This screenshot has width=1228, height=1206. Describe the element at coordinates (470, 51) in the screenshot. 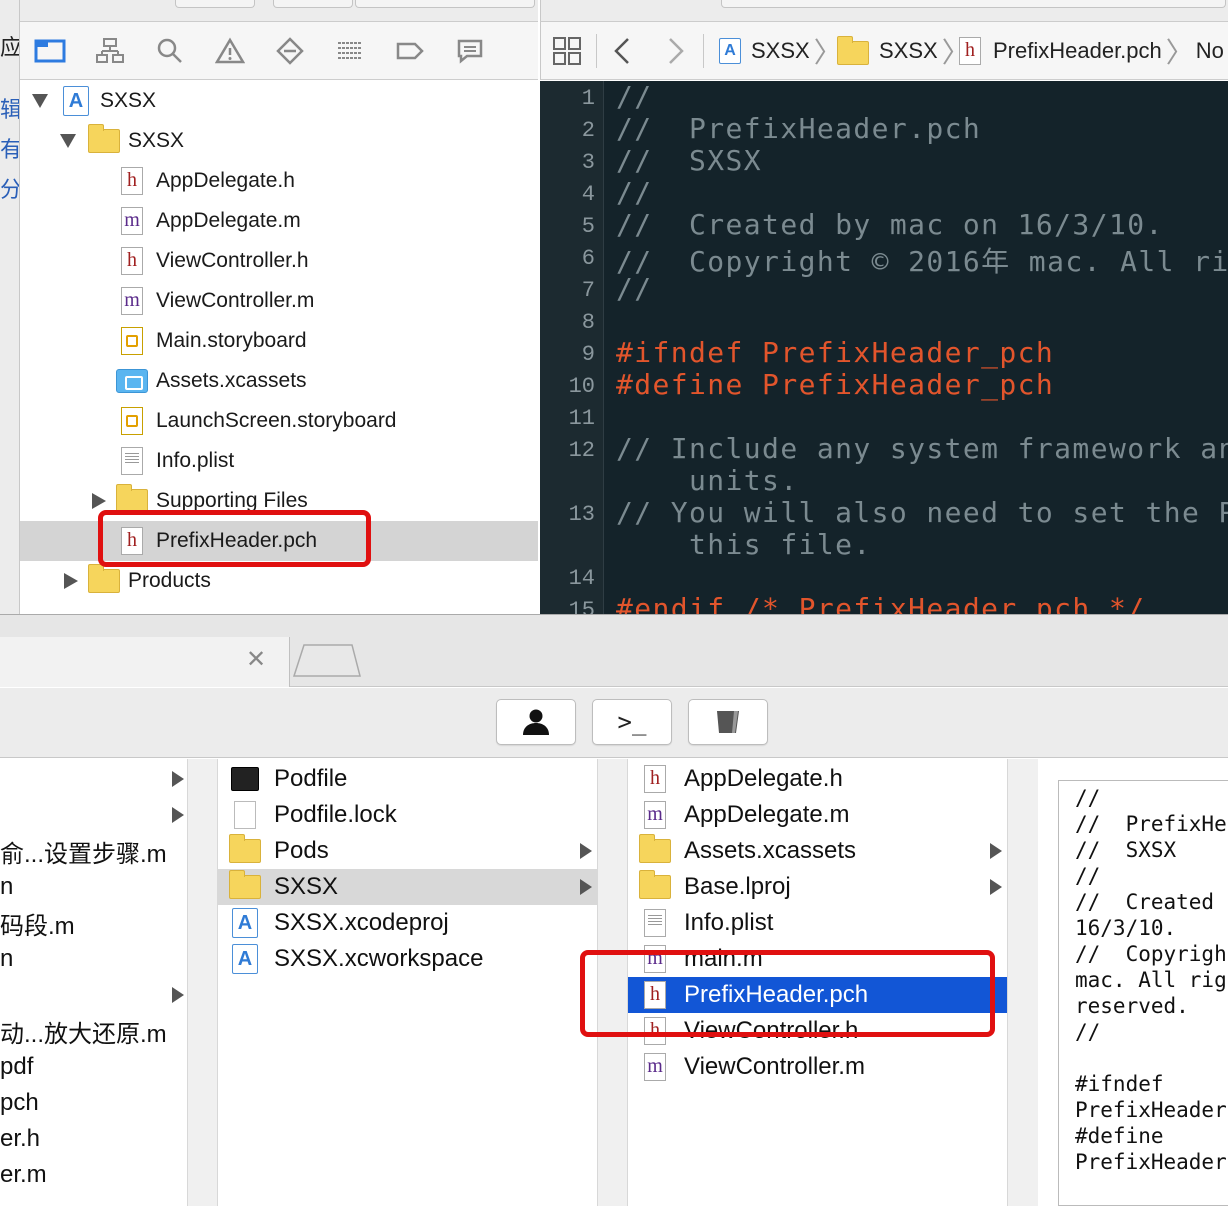

I see `report-navigator-icon` at that location.